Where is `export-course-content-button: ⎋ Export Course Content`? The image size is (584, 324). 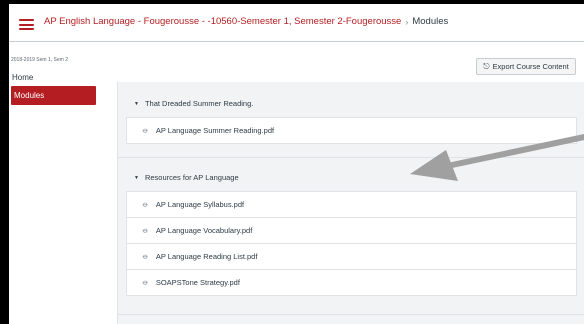 export-course-content-button: ⎋ Export Course Content is located at coordinates (526, 66).